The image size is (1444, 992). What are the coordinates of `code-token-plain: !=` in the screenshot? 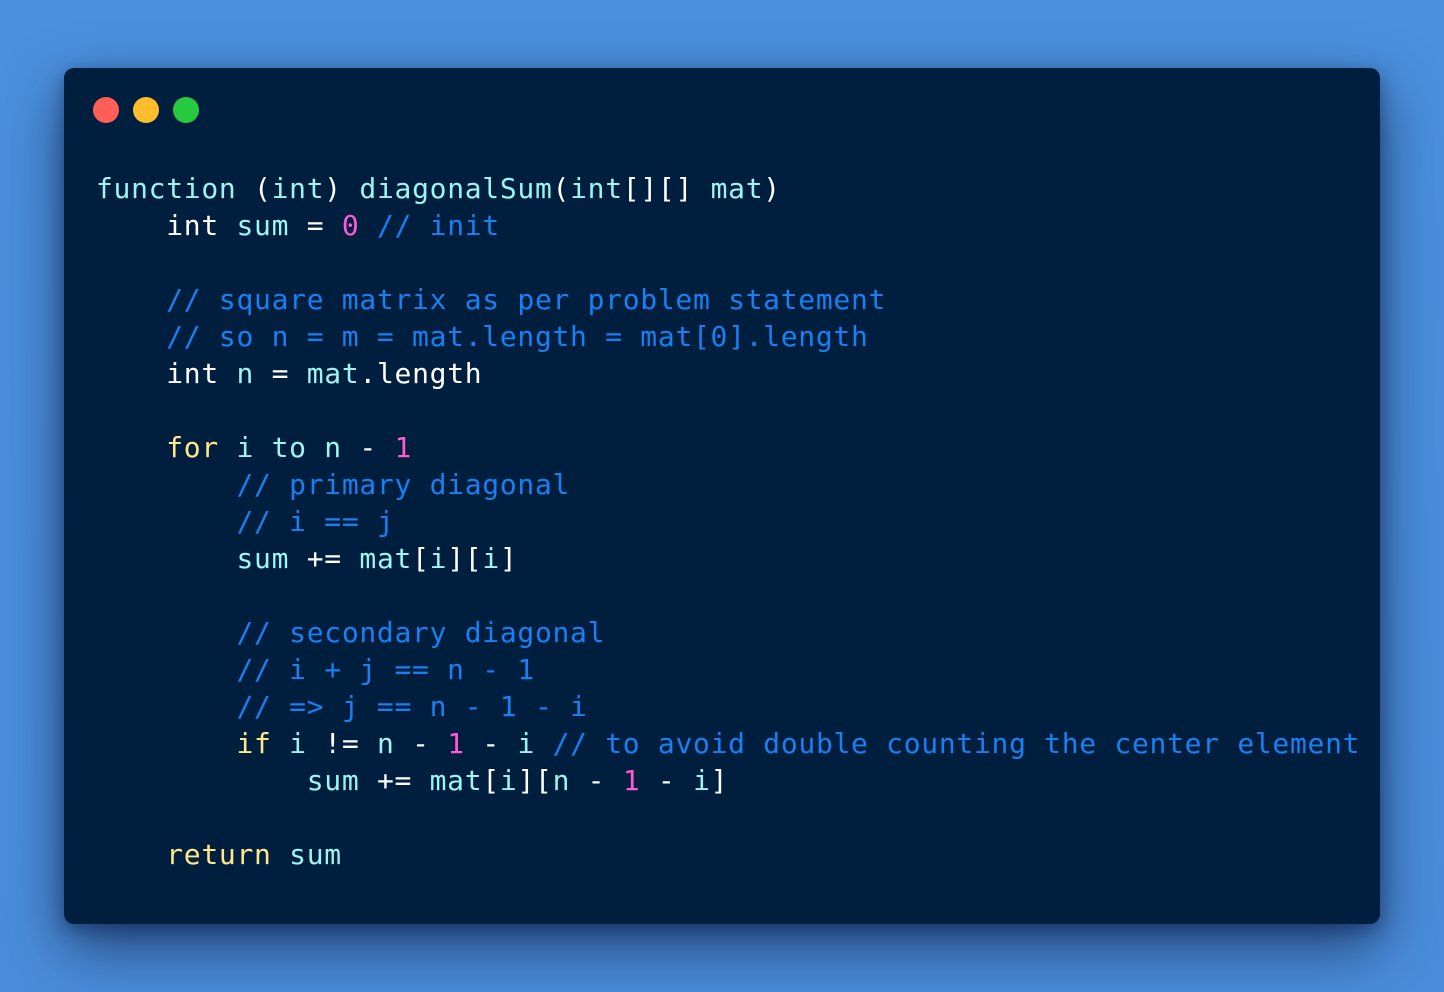 It's located at (341, 743).